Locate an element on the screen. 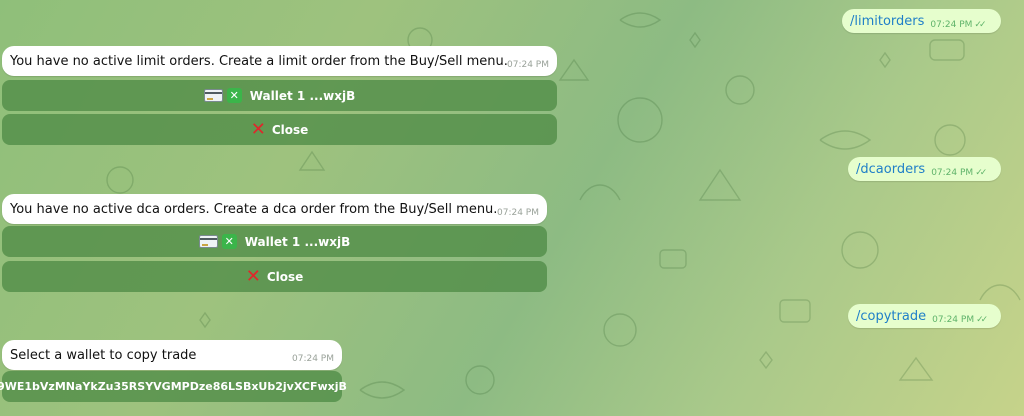 This screenshot has height=416, width=1024. command-limitorders: /limitorders is located at coordinates (887, 21).